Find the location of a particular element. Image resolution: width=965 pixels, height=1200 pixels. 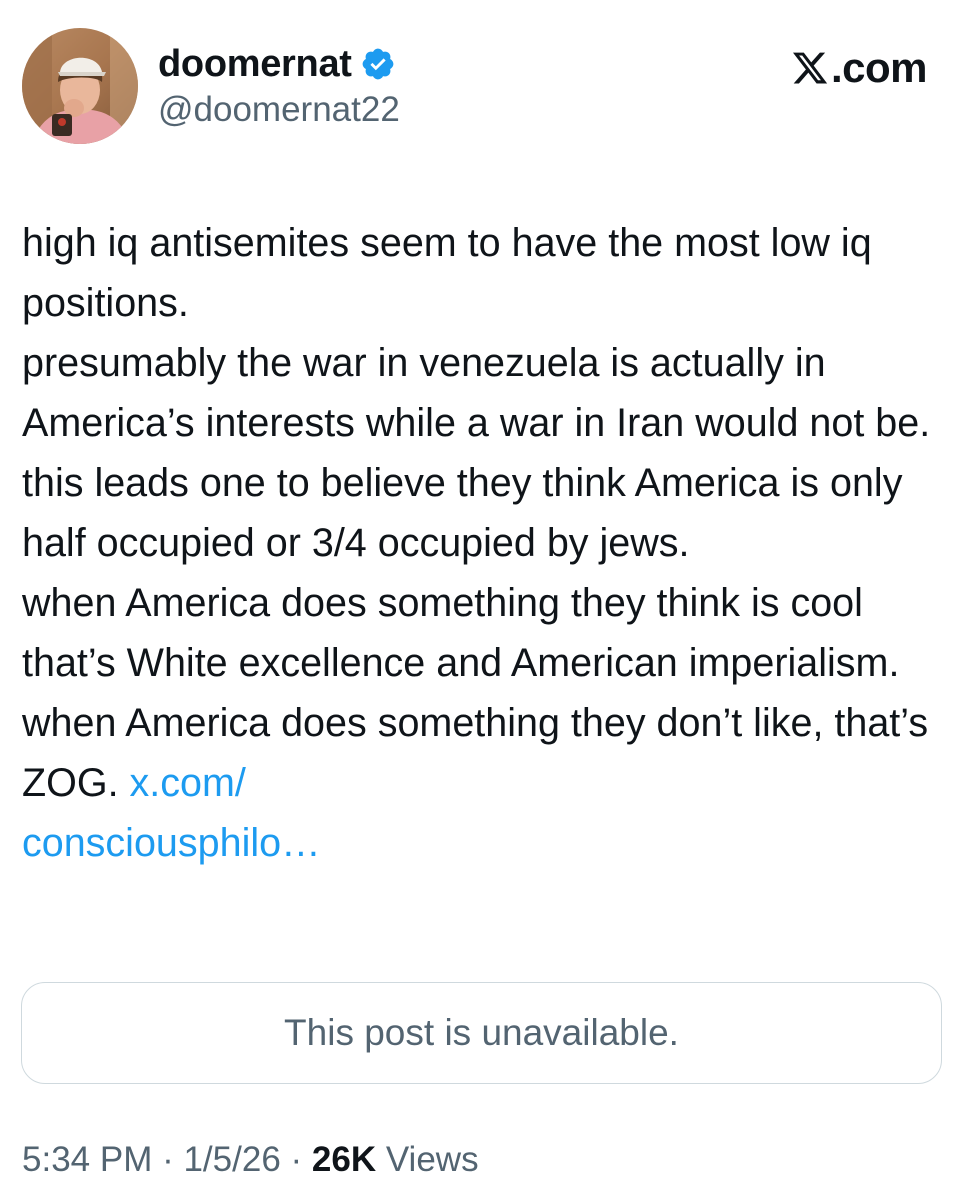

unavailable-message: This post is unavailable. is located at coordinates (481, 1032).